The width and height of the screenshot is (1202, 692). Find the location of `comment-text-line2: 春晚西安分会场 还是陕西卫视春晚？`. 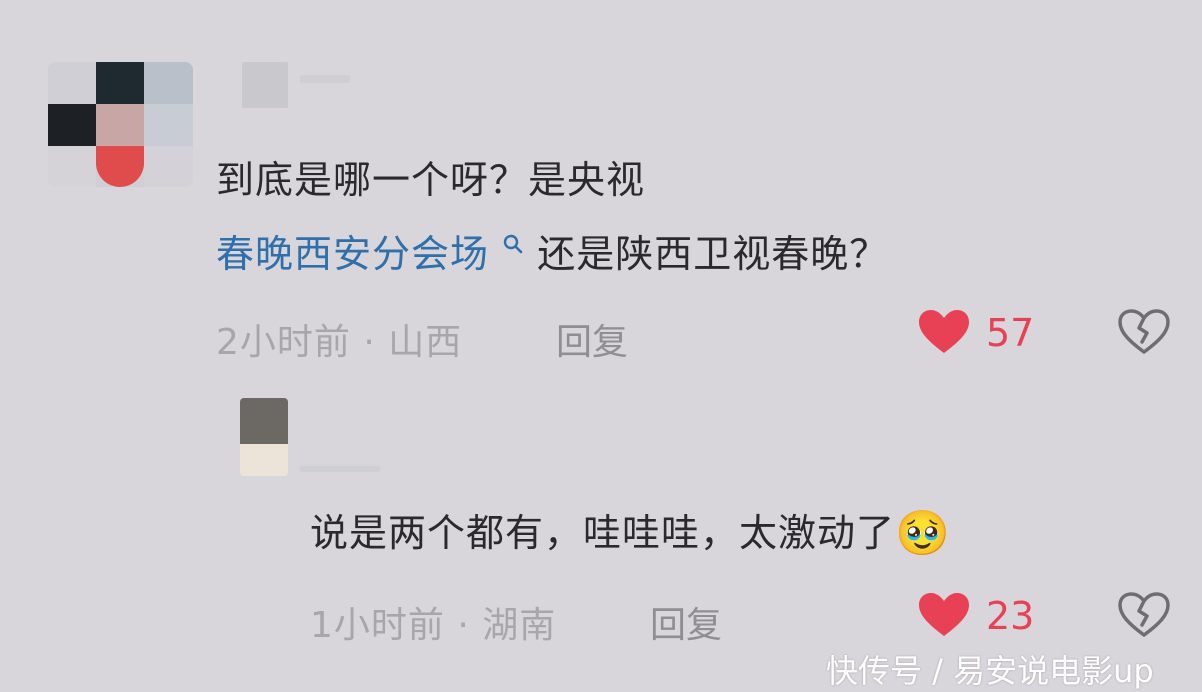

comment-text-line2: 春晚西安分会场 还是陕西卫视春晚？ is located at coordinates (552, 254).